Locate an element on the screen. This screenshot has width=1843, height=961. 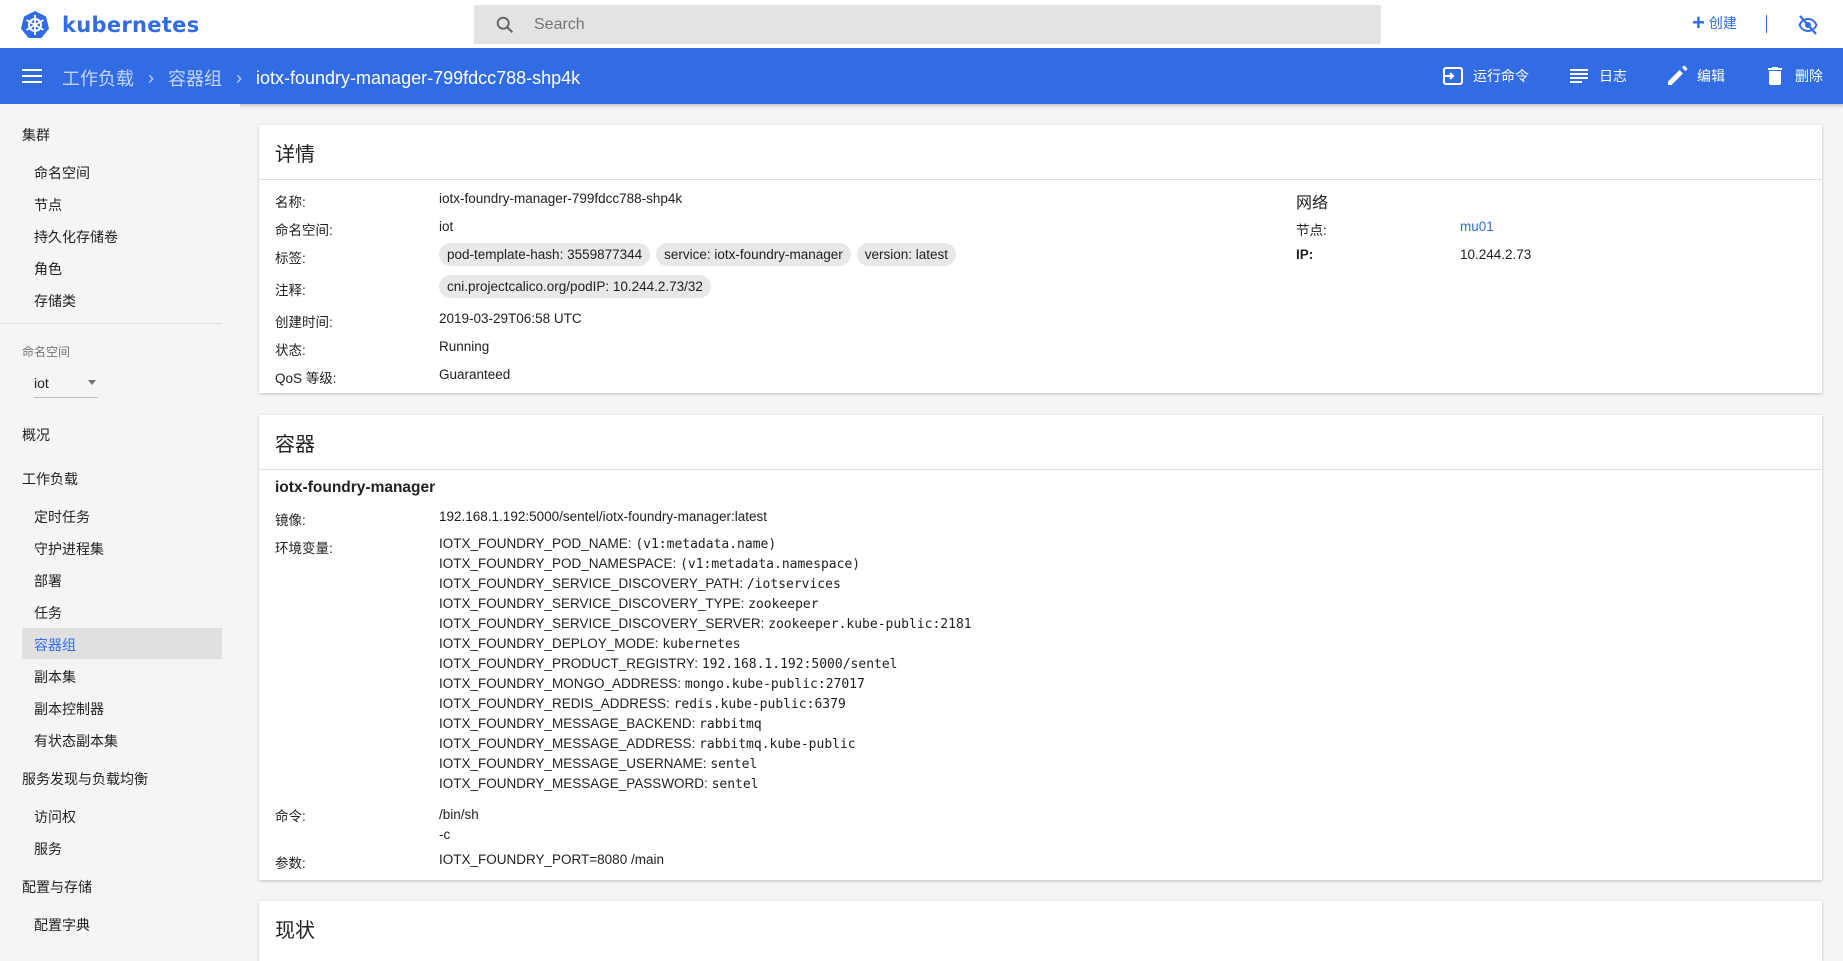
command-line: -c is located at coordinates (445, 834).